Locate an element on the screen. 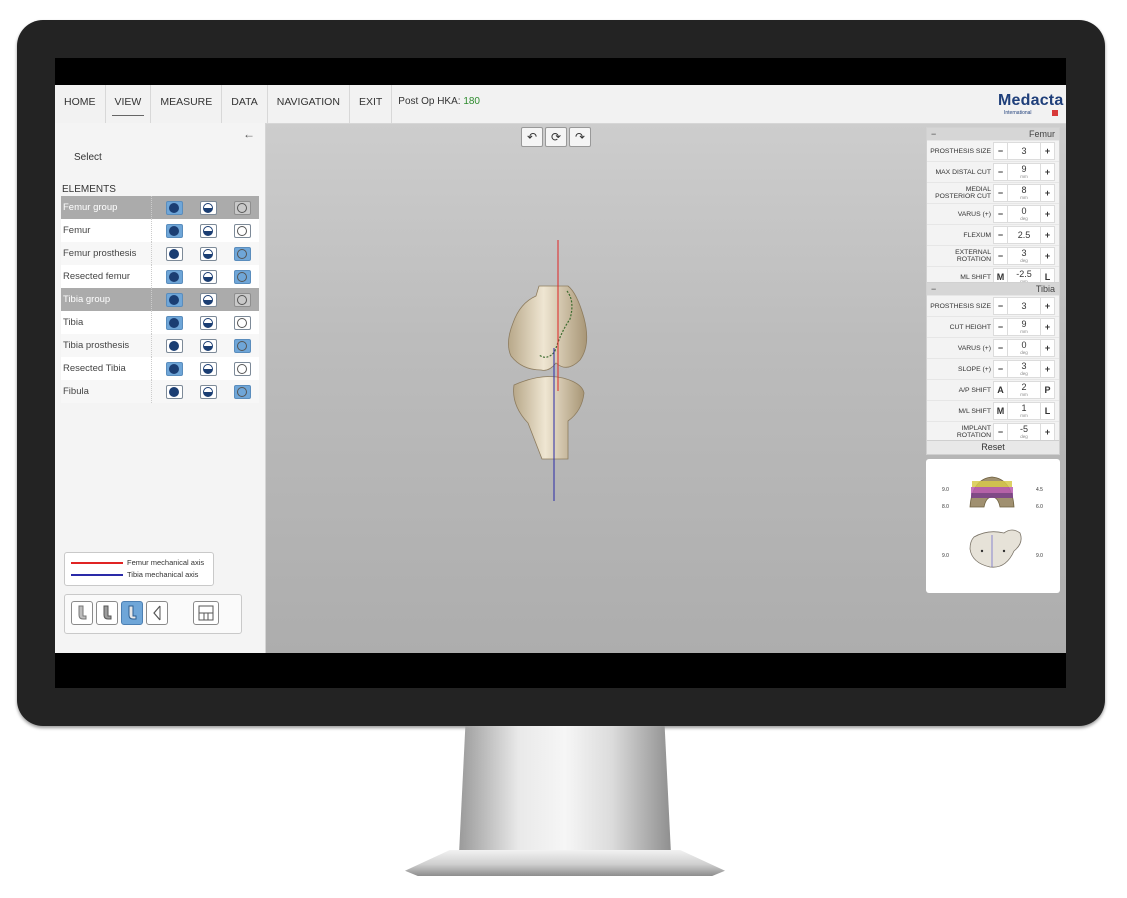 The image size is (1127, 898). element-row: Tibia is located at coordinates (160, 322).